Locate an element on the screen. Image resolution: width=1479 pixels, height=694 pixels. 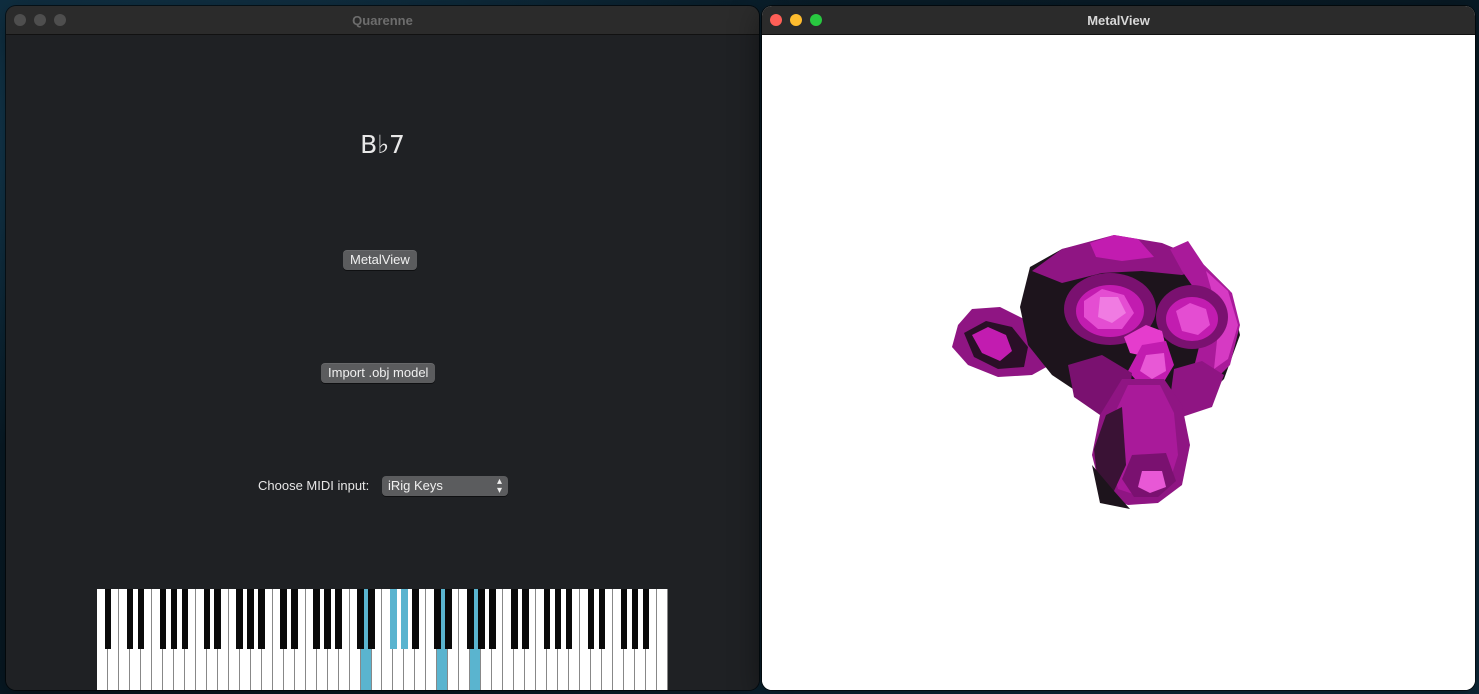
metalview-titlebar: MetalView is located at coordinates (1118, 20).